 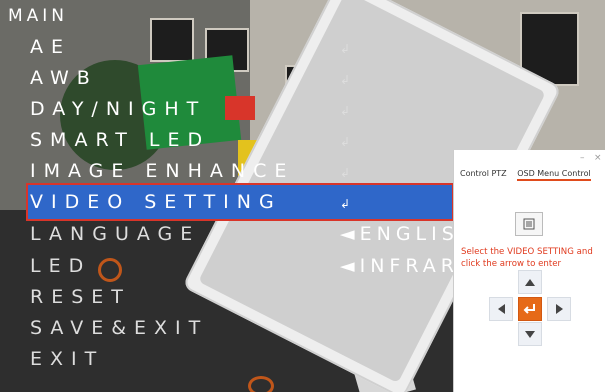 I want to click on down-button, so click(x=530, y=334).